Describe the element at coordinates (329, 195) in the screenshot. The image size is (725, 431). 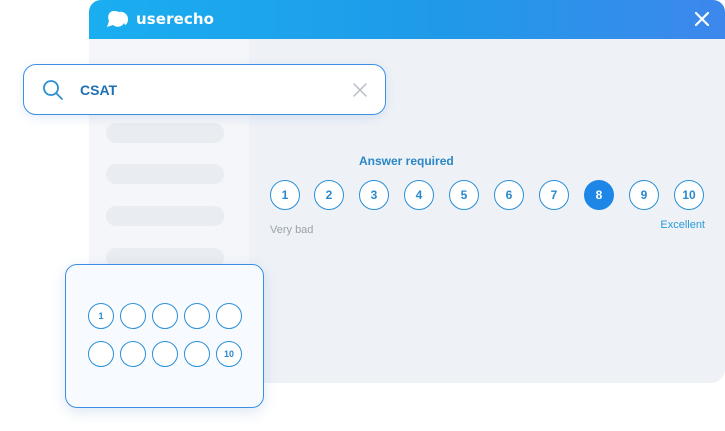
I see `rating-option-2: 2` at that location.